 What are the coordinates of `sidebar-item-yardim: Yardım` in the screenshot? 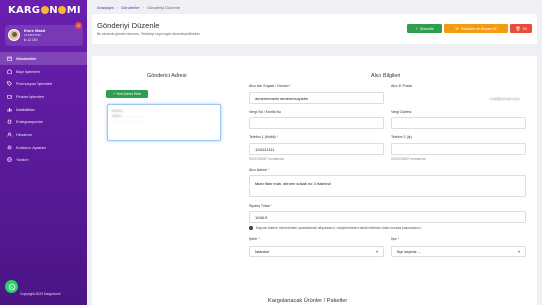 It's located at (43, 160).